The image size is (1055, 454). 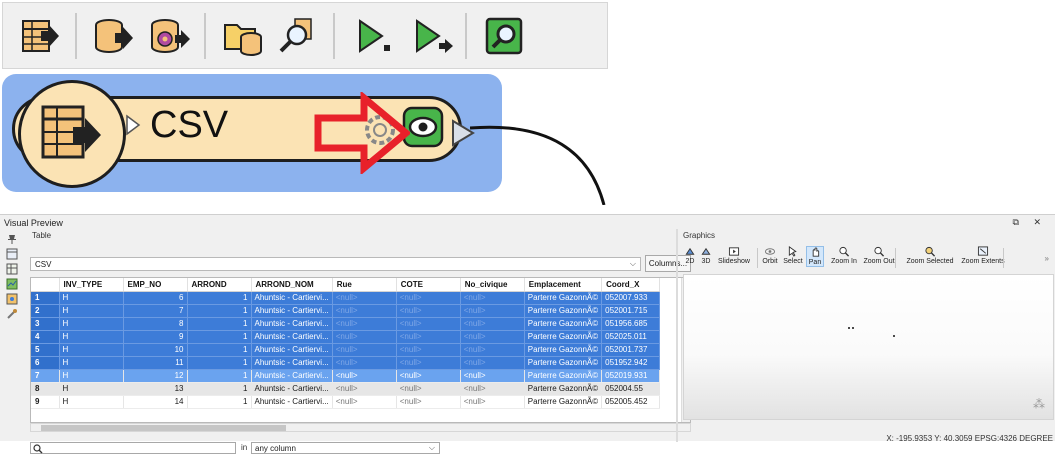 What do you see at coordinates (868, 347) in the screenshot?
I see `graphics-canvas: ⁂` at bounding box center [868, 347].